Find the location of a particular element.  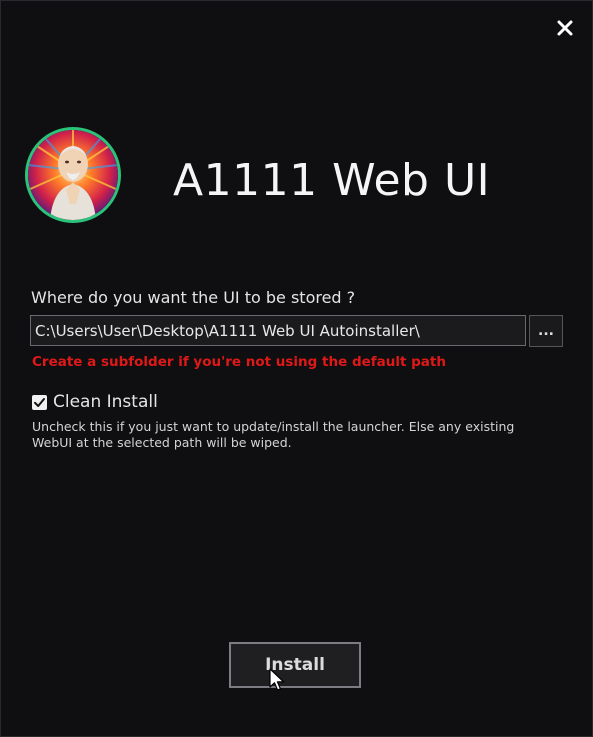

mouse-cursor-icon is located at coordinates (277, 679).